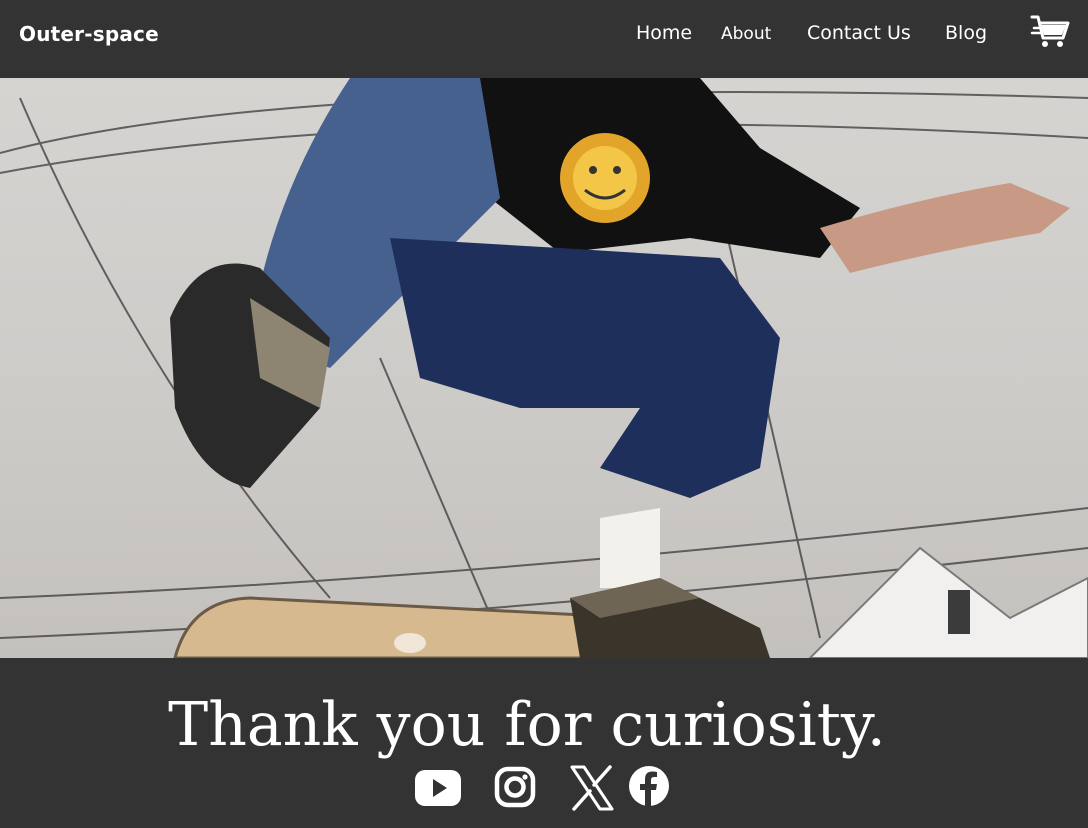 The height and width of the screenshot is (828, 1088). What do you see at coordinates (438, 790) in the screenshot?
I see `youtube-icon` at bounding box center [438, 790].